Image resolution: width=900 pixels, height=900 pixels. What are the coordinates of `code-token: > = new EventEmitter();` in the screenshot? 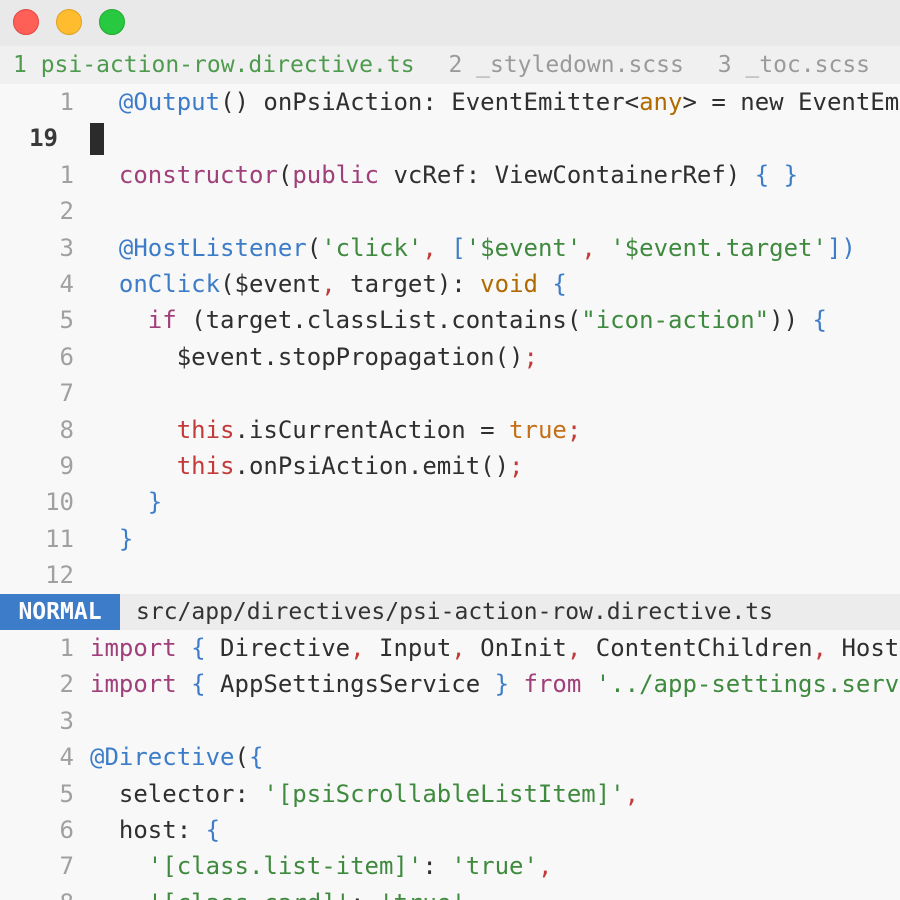 It's located at (791, 102).